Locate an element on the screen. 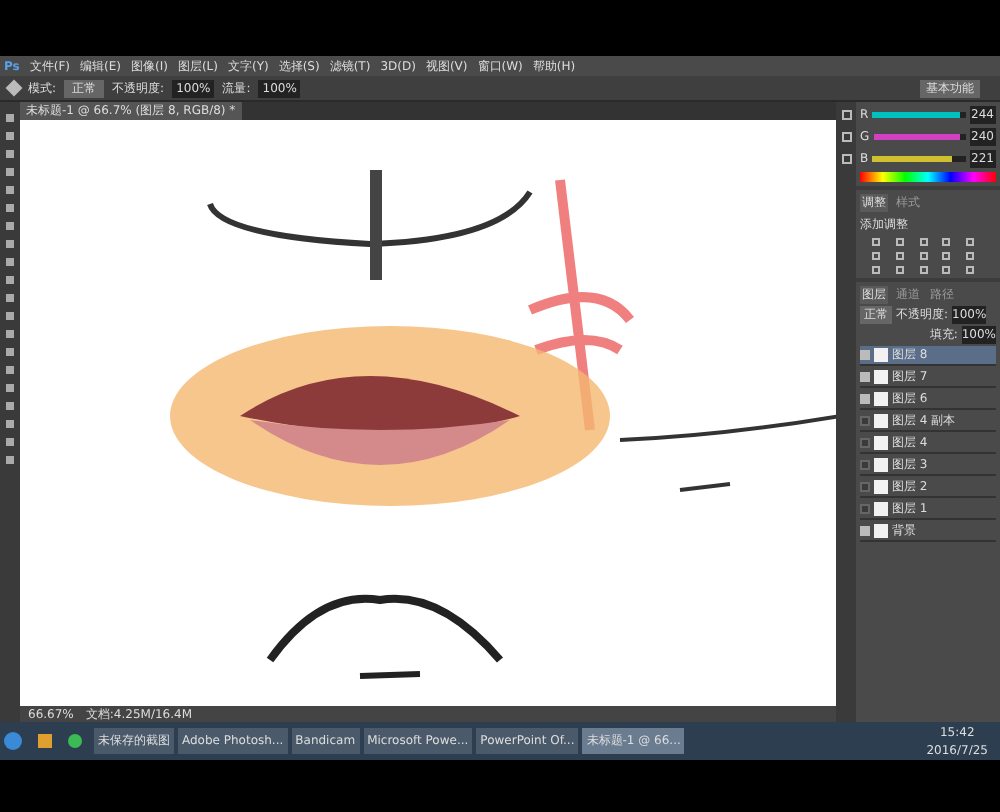 The height and width of the screenshot is (812, 1000). start-icon is located at coordinates (13, 741).